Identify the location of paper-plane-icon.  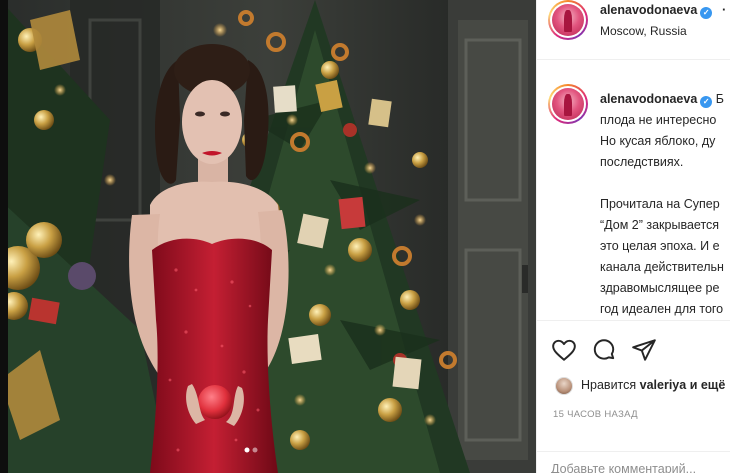
(644, 350).